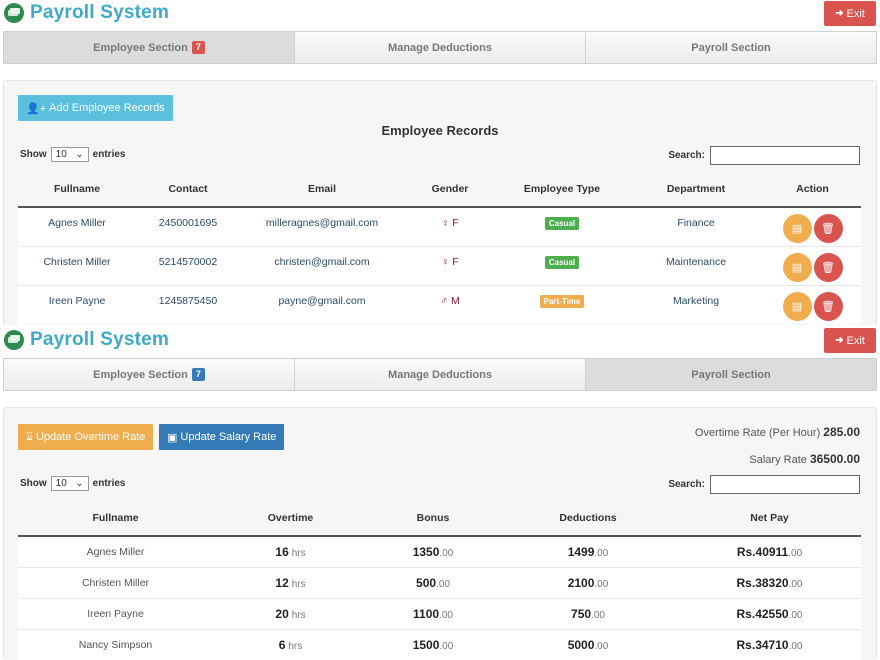  I want to click on overtime-value: 20, so click(282, 613).